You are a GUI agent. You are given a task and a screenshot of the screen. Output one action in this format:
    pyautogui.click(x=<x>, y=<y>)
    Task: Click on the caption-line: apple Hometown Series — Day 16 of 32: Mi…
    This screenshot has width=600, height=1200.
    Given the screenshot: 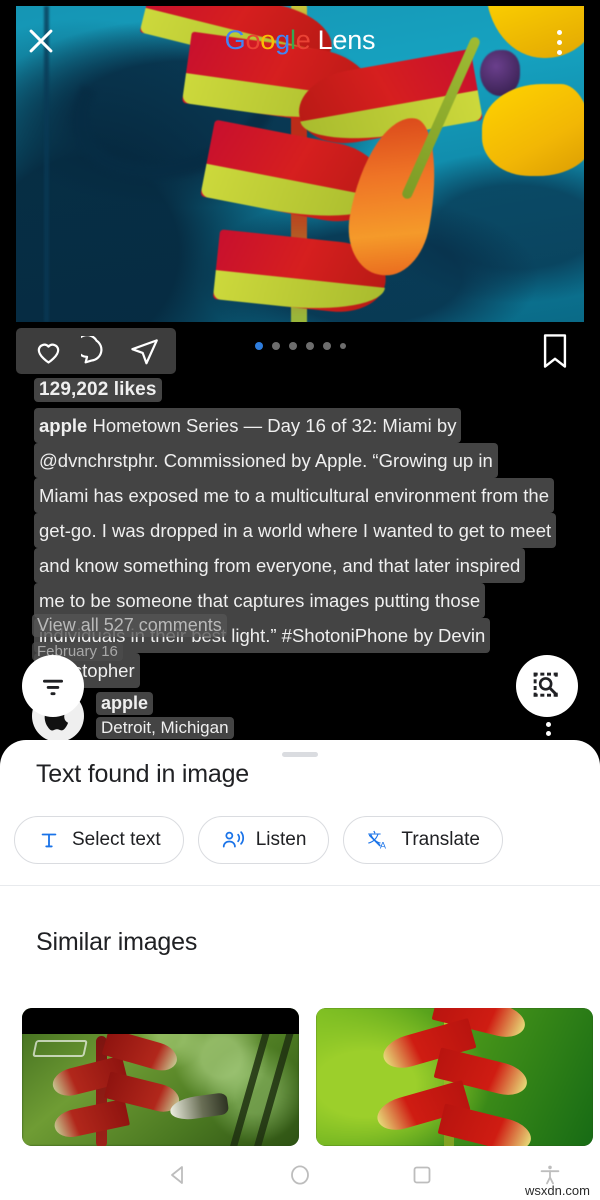 What is the action you would take?
    pyautogui.click(x=306, y=425)
    